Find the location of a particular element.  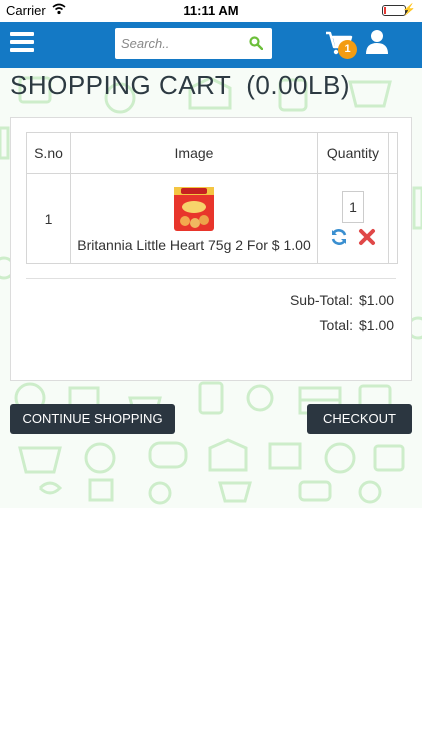

table-header-row: S.no Image Quantity is located at coordinates (212, 153).